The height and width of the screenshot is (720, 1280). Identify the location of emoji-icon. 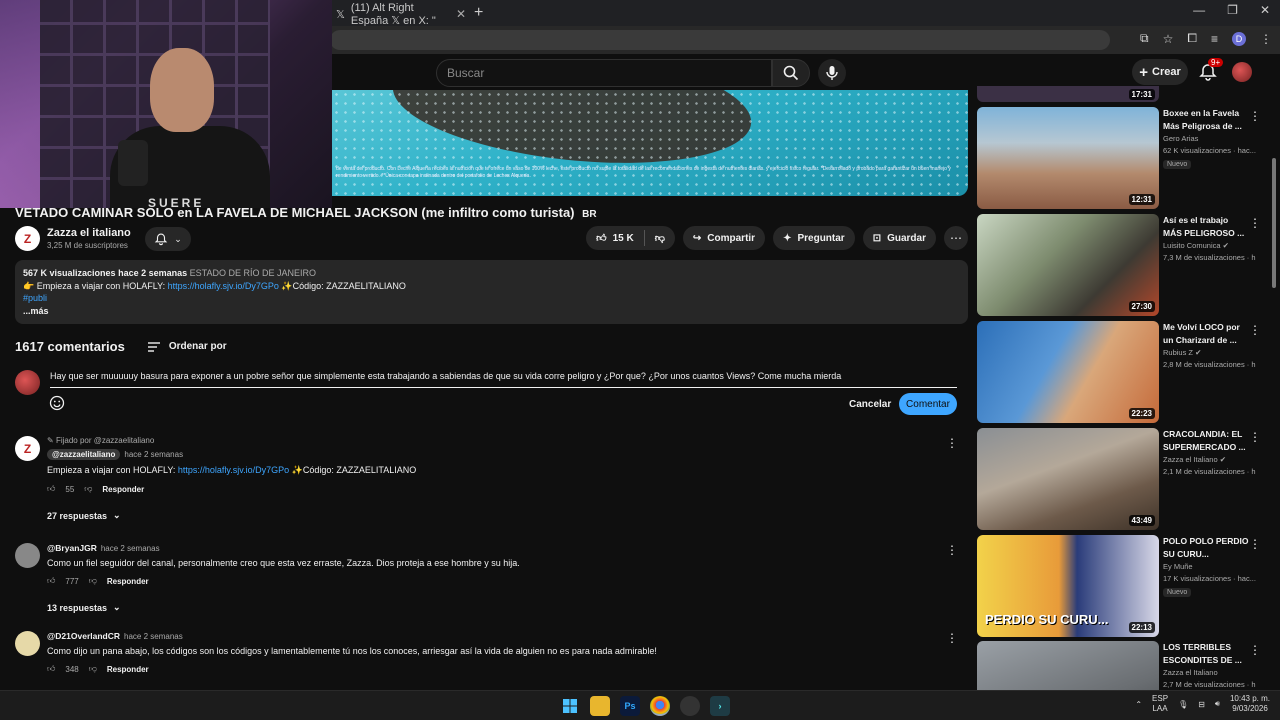
(57, 403).